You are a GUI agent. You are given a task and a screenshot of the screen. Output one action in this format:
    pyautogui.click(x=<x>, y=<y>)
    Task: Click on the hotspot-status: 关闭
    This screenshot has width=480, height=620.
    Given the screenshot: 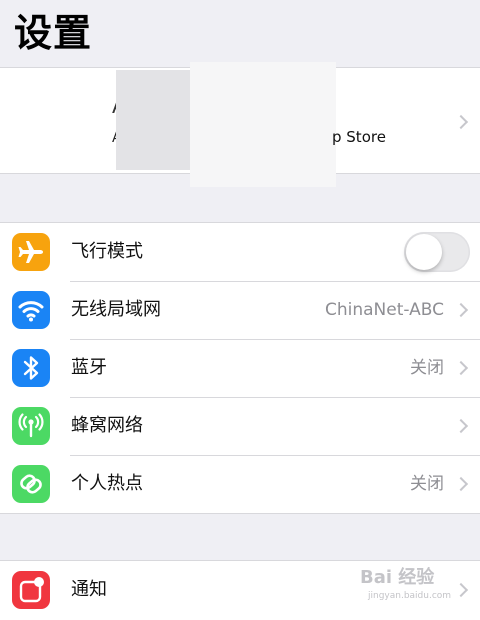 What is the action you would take?
    pyautogui.click(x=427, y=484)
    